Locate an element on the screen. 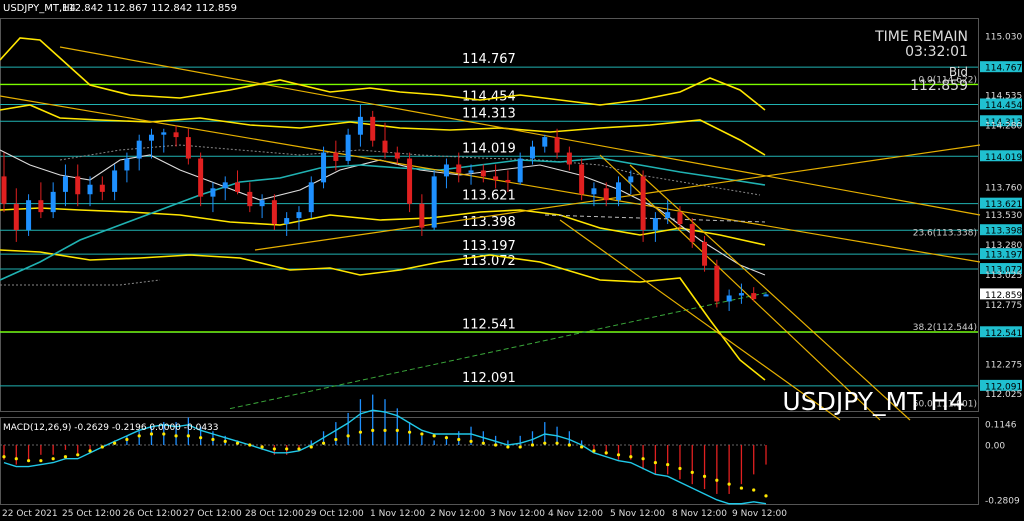 Image resolution: width=1024 pixels, height=521 pixels. price-tag-label: 112.859 is located at coordinates (1003, 296).